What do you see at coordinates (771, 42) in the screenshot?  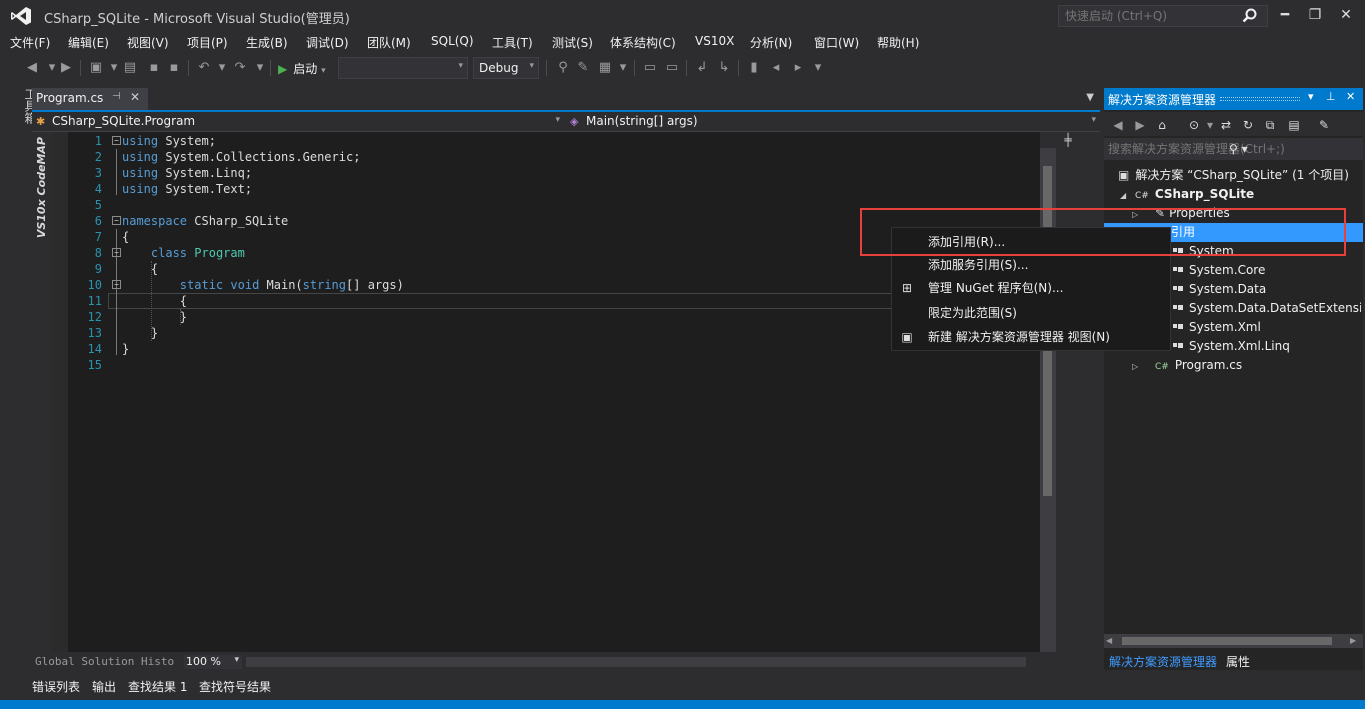 I see `menu-analyze: 分析(N)` at bounding box center [771, 42].